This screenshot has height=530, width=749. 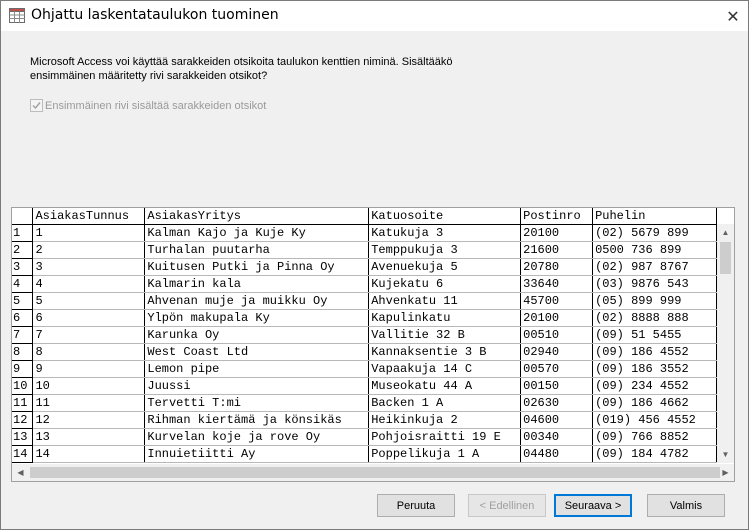 I want to click on table-cell: Innuietiitti Ay, so click(x=257, y=454).